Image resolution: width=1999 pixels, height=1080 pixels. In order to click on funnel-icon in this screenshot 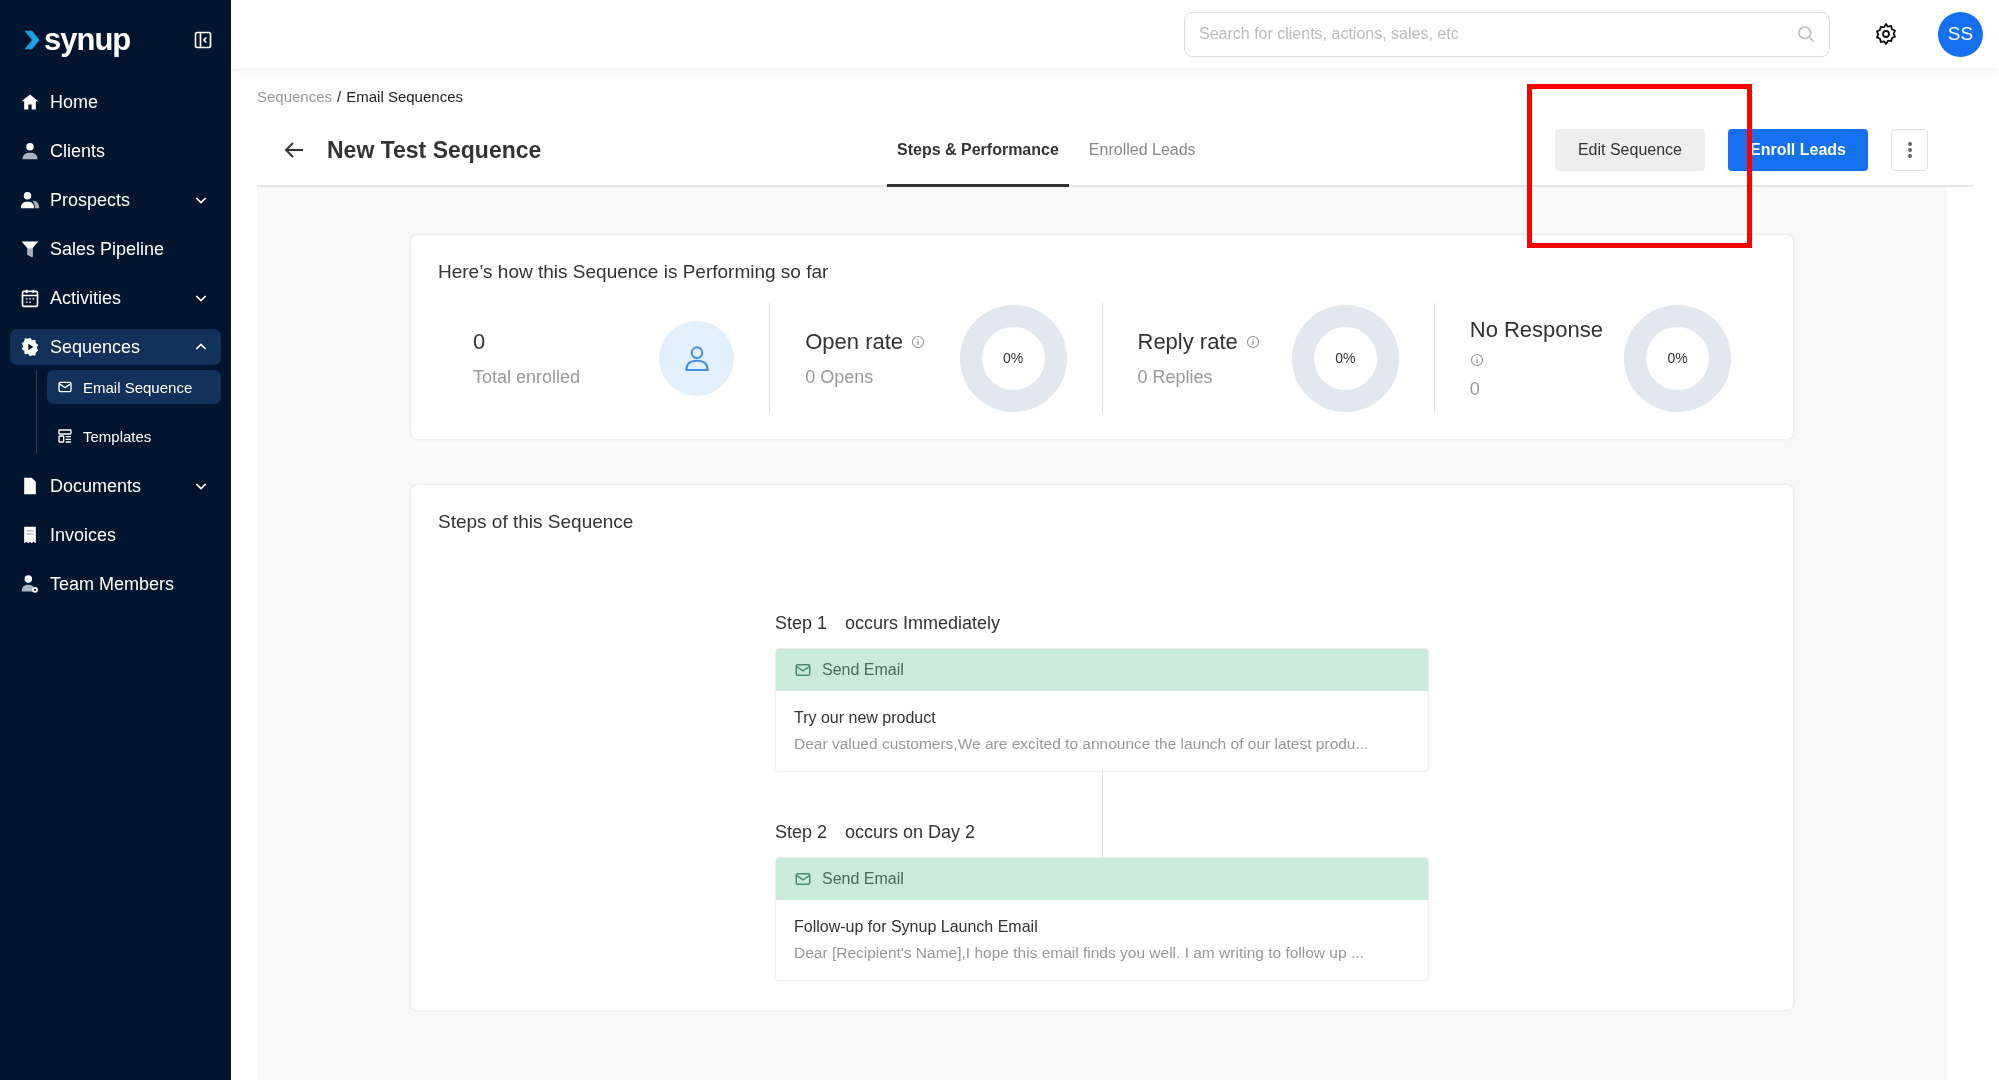, I will do `click(30, 249)`.